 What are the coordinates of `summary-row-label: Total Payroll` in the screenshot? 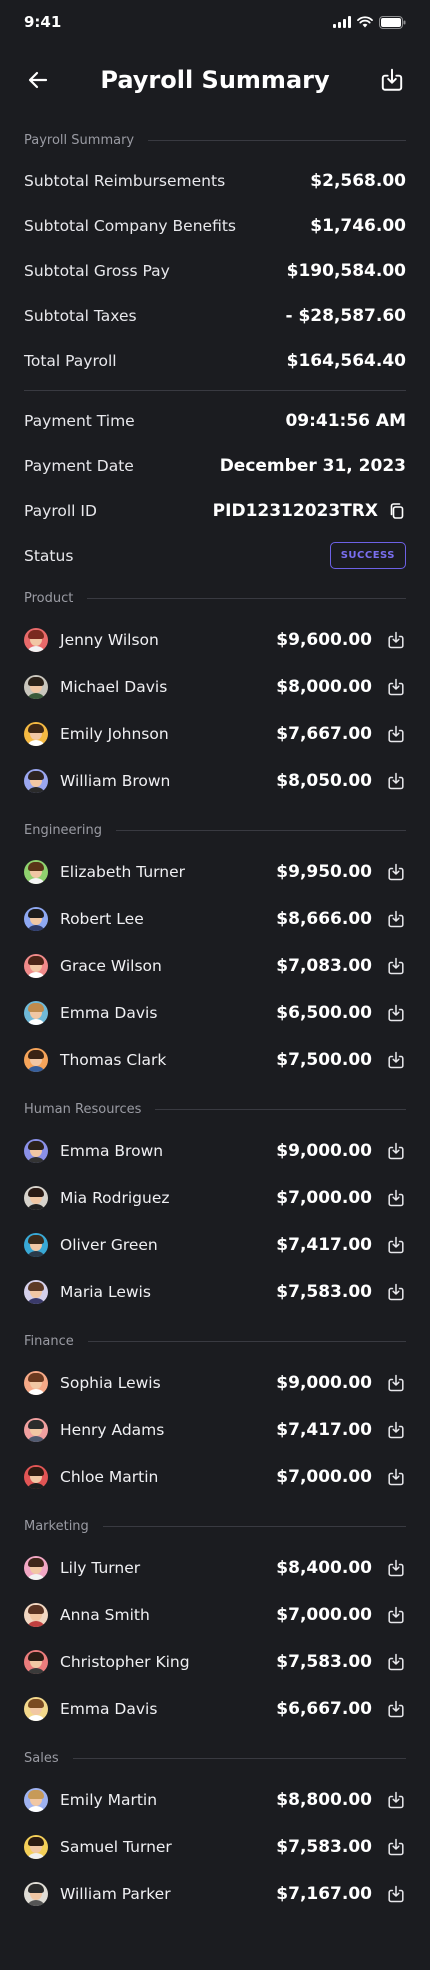 It's located at (70, 360).